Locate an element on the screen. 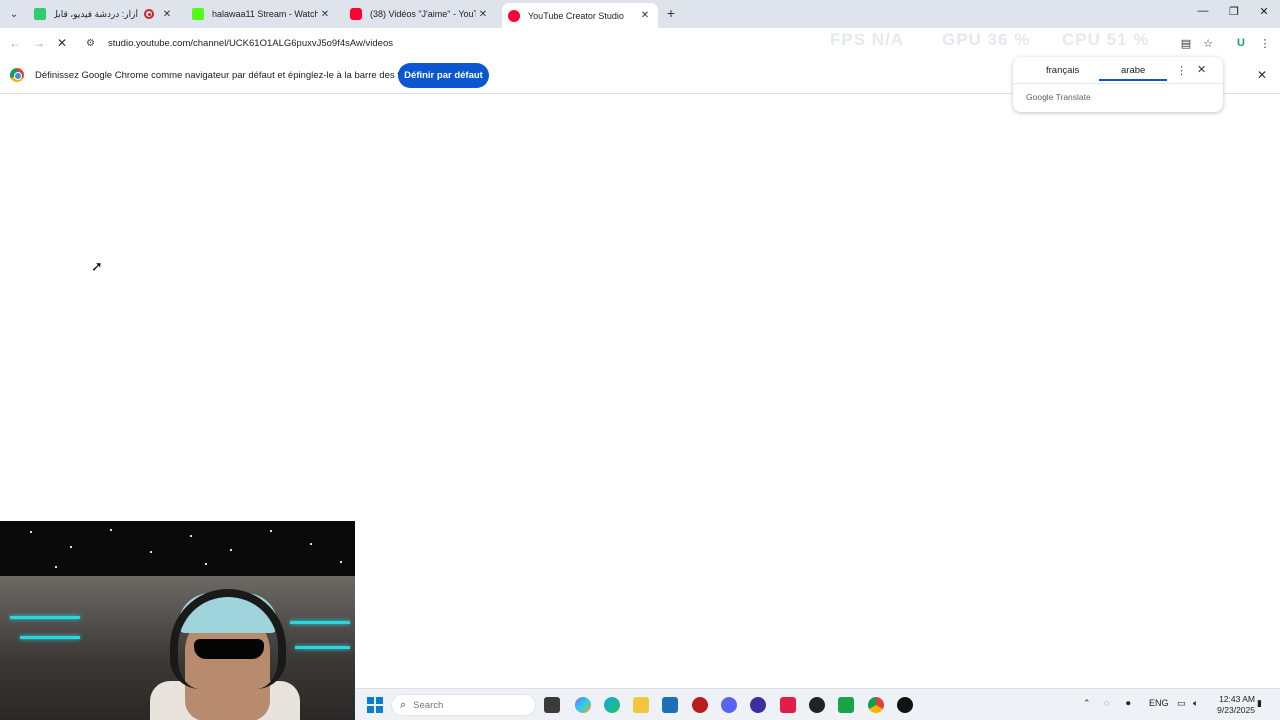 This screenshot has height=720, width=1280. youtube-favicon-icon is located at coordinates (356, 14).